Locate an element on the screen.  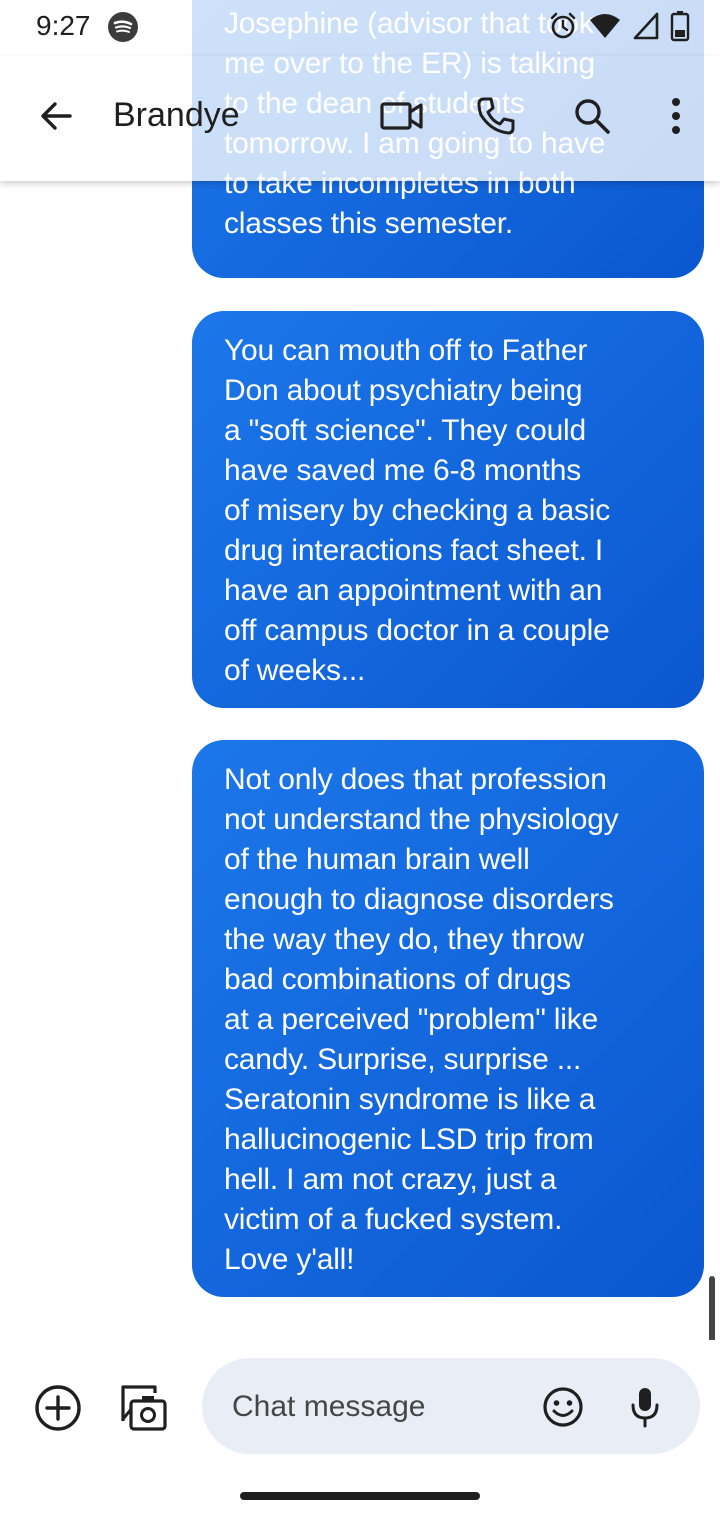
contact-name: Brandye is located at coordinates (176, 115).